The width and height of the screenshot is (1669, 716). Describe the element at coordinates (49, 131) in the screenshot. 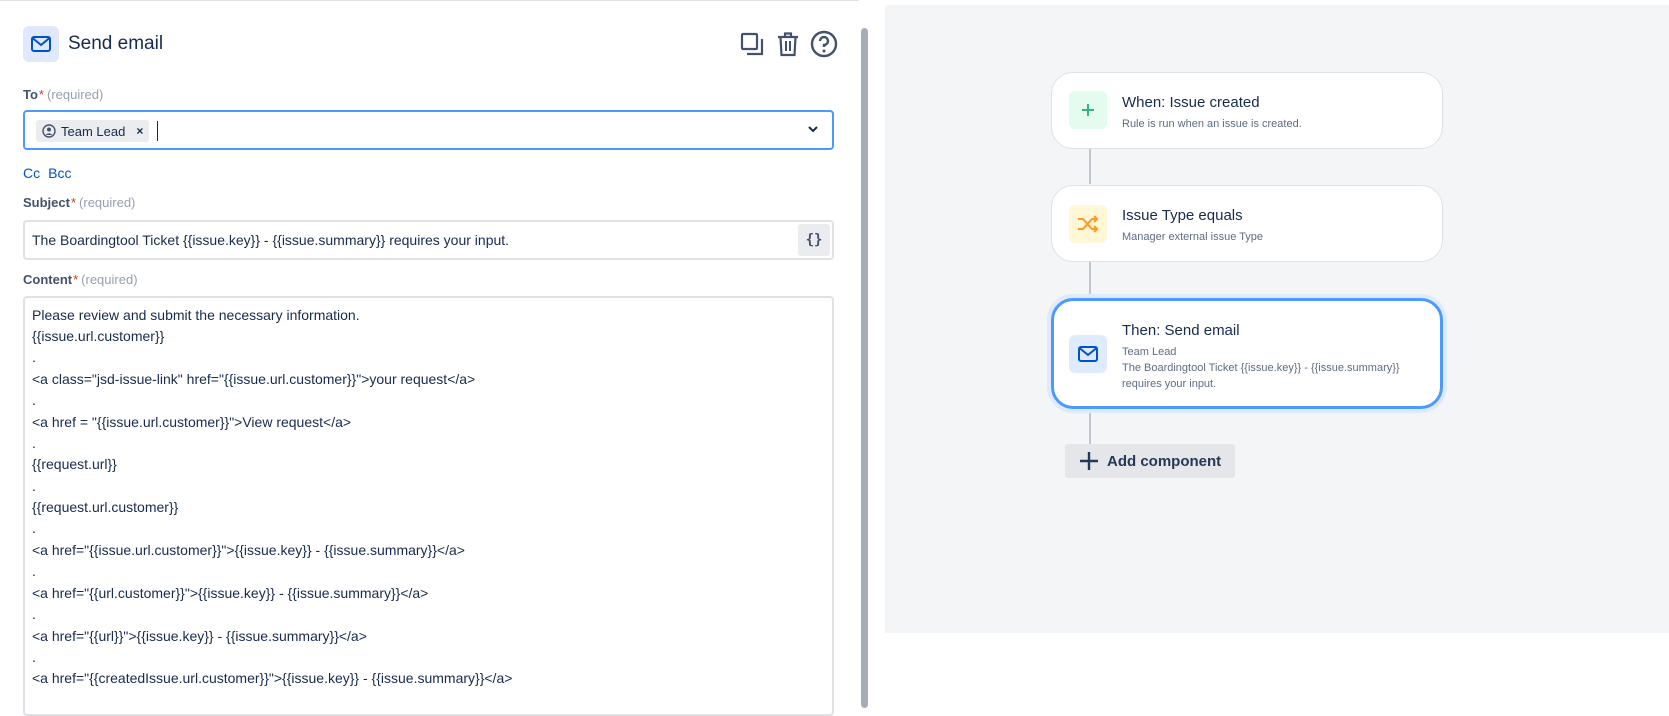

I see `user-icon` at that location.